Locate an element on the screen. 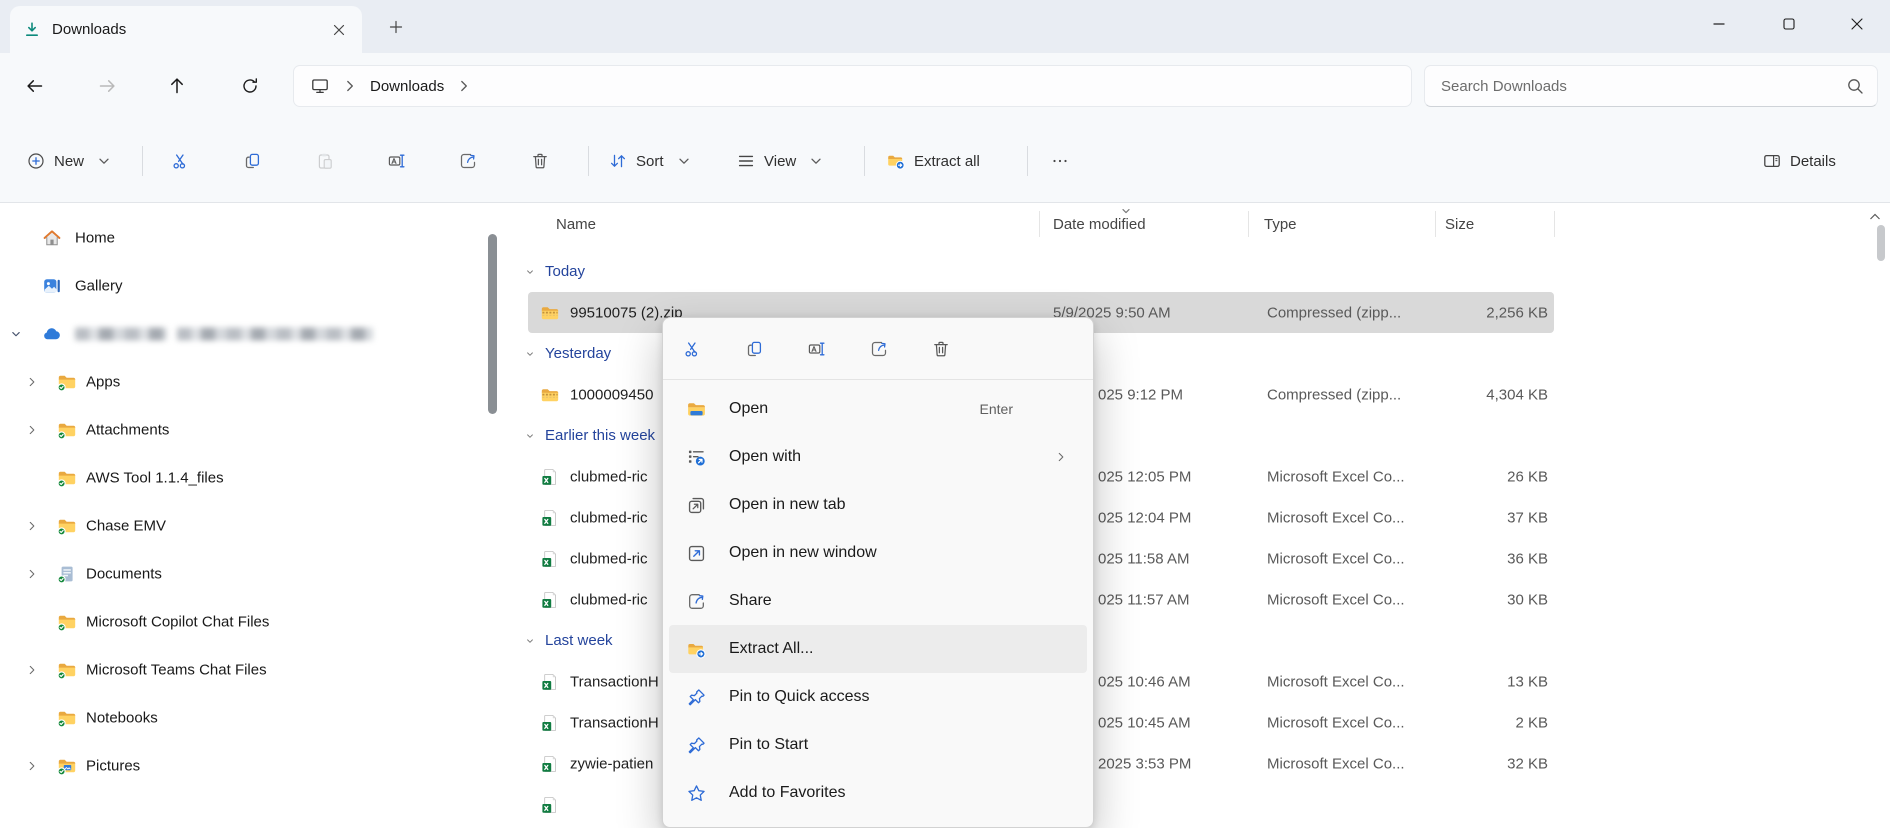 The height and width of the screenshot is (828, 1890). explorer-tab-downloads: Downloads is located at coordinates (186, 29).